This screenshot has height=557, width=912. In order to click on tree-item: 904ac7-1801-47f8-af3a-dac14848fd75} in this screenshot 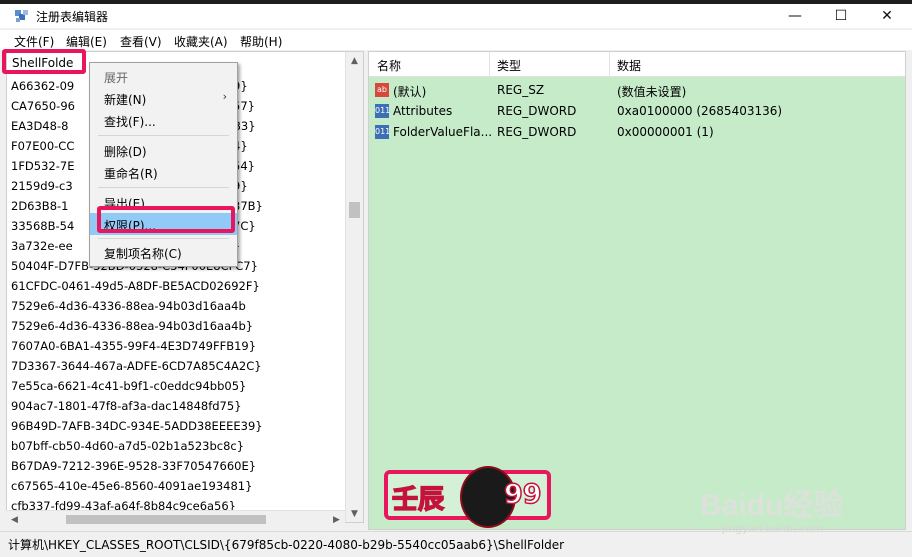, I will do `click(126, 406)`.